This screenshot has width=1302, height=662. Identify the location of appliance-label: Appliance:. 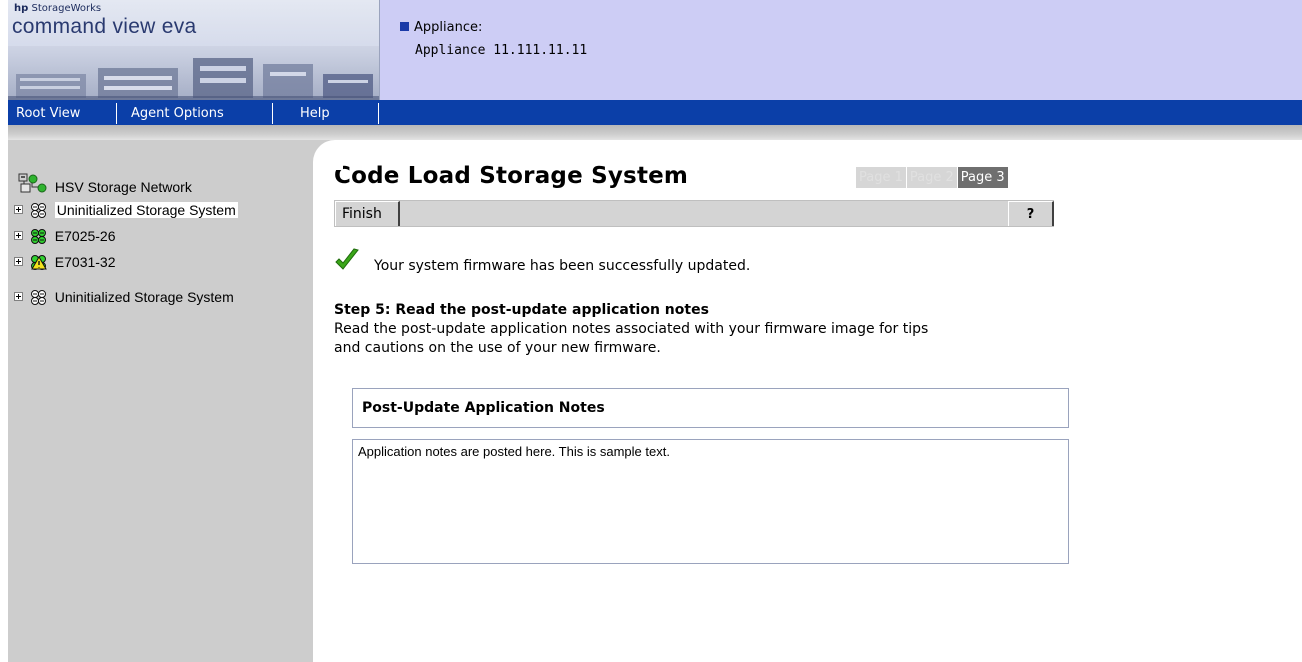
(441, 27).